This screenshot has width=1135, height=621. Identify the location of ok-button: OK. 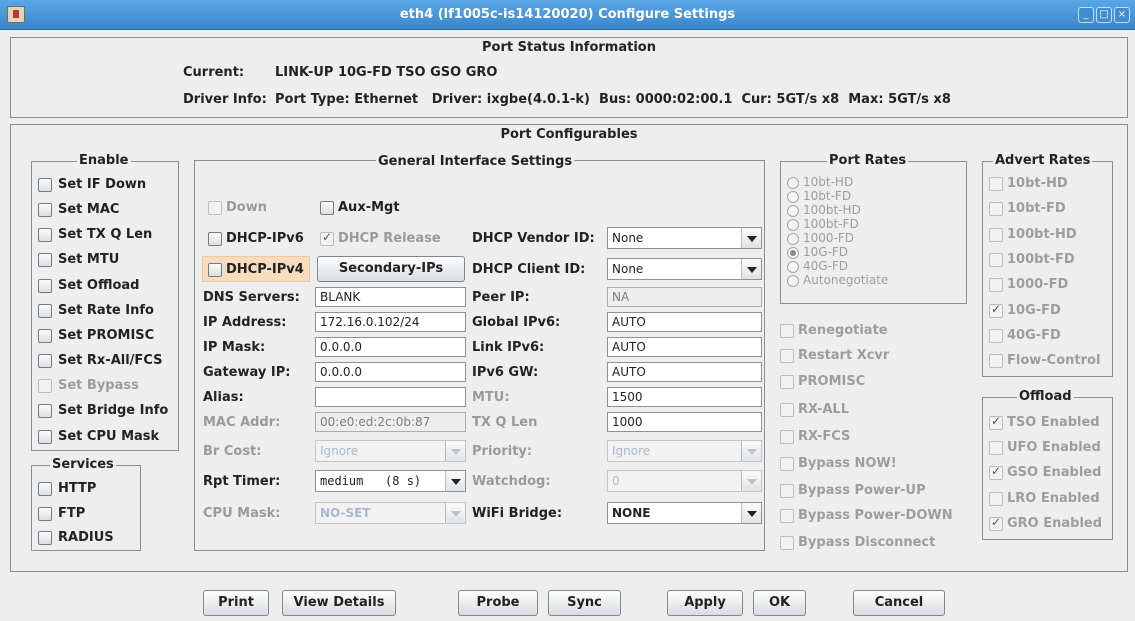
(779, 603).